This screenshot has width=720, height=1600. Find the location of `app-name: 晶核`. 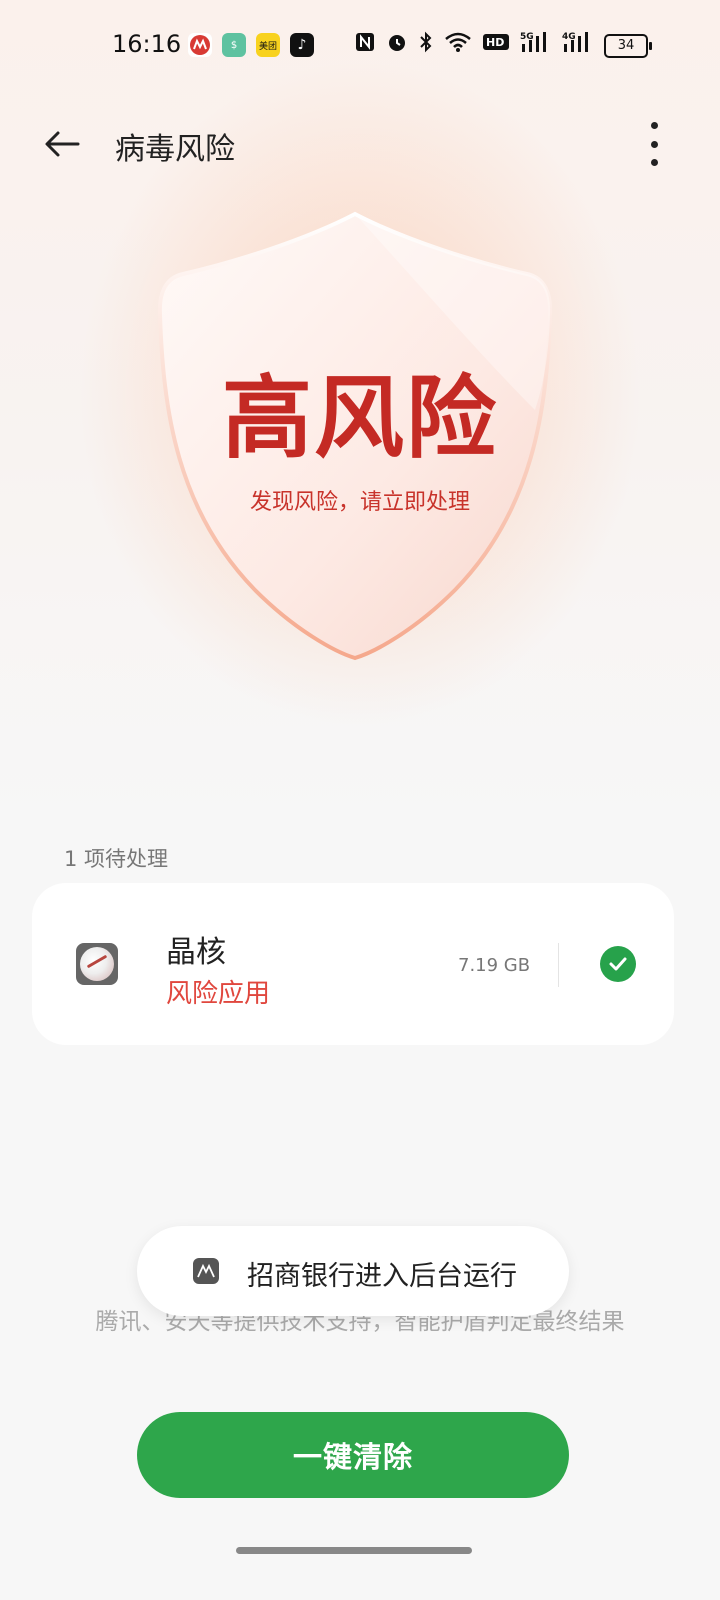

app-name: 晶核 is located at coordinates (196, 952).